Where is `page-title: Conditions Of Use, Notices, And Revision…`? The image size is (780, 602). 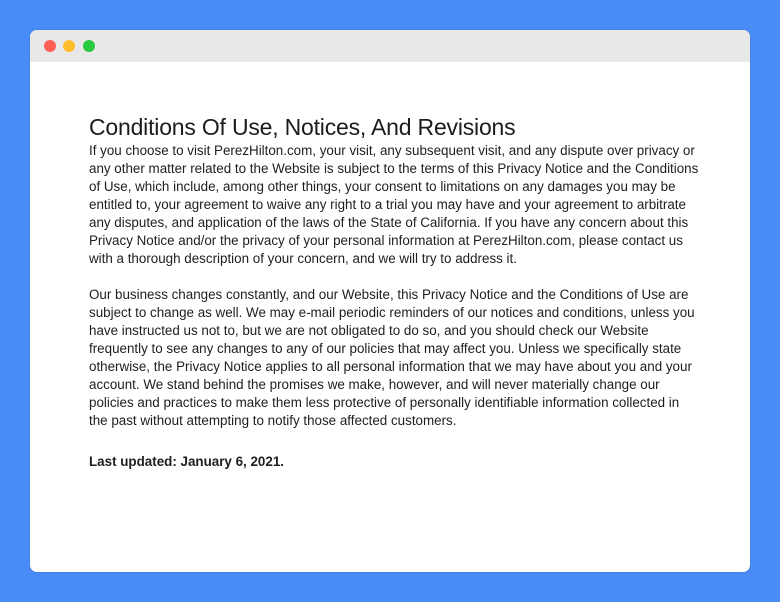
page-title: Conditions Of Use, Notices, And Revision… is located at coordinates (302, 127).